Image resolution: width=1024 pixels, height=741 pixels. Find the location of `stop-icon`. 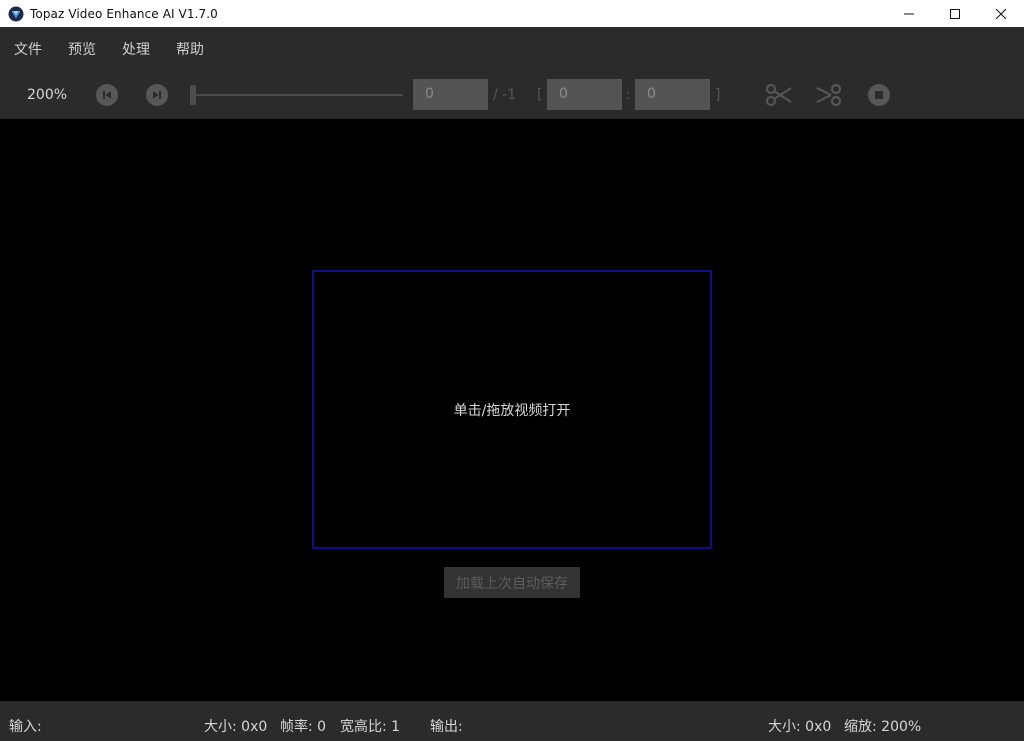

stop-icon is located at coordinates (879, 95).